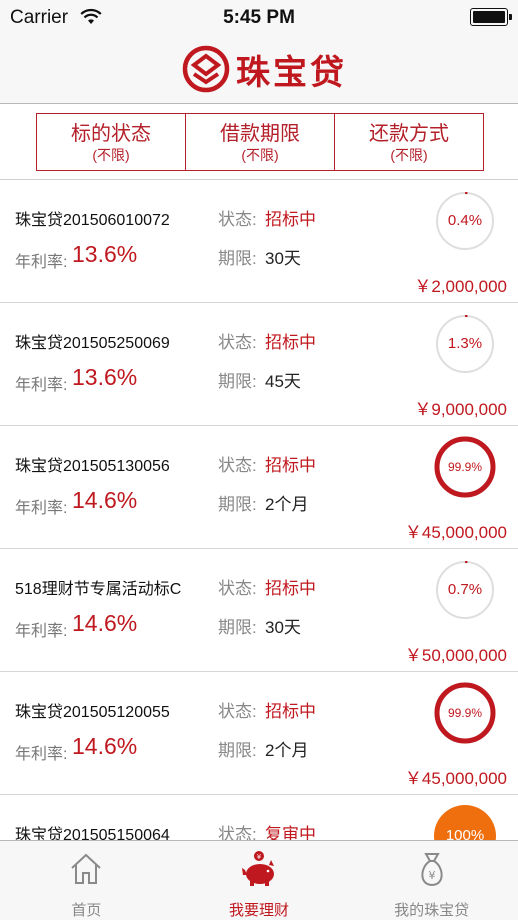 Image resolution: width=518 pixels, height=920 pixels. What do you see at coordinates (92, 712) in the screenshot?
I see `loan-name: 珠宝贷201505120055` at bounding box center [92, 712].